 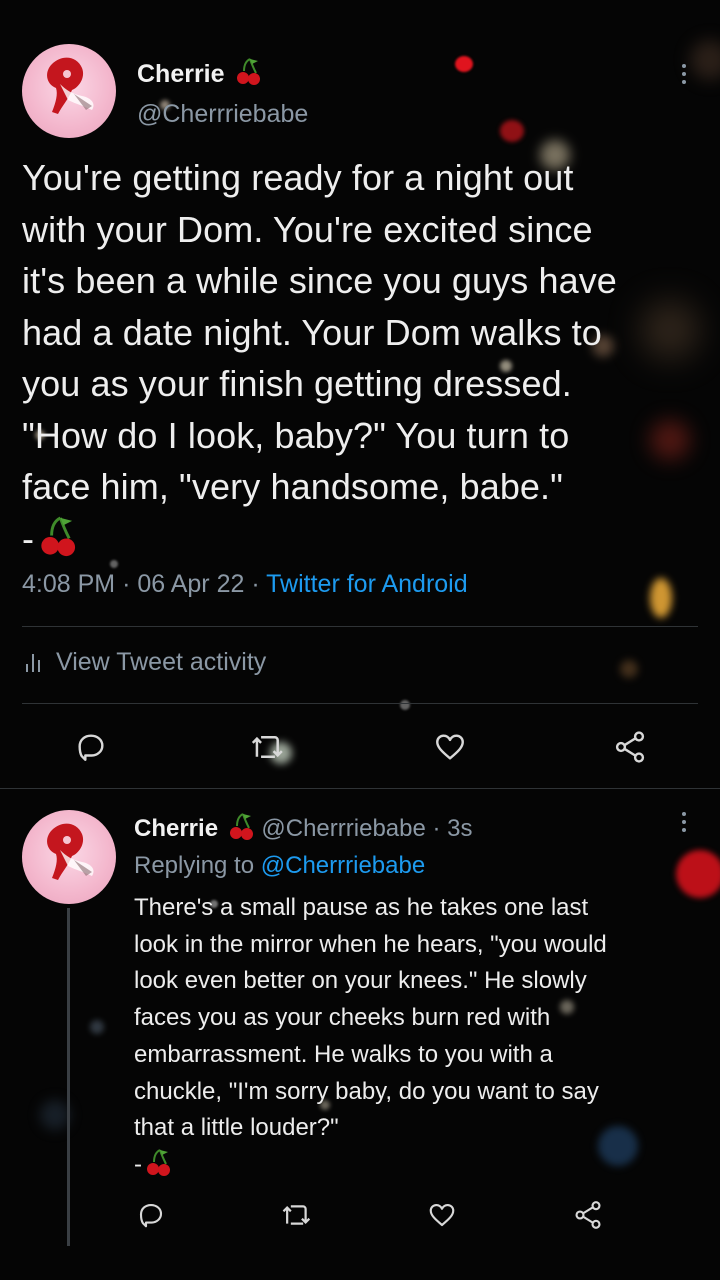 What do you see at coordinates (460, 828) in the screenshot?
I see `reply-age: 3s` at bounding box center [460, 828].